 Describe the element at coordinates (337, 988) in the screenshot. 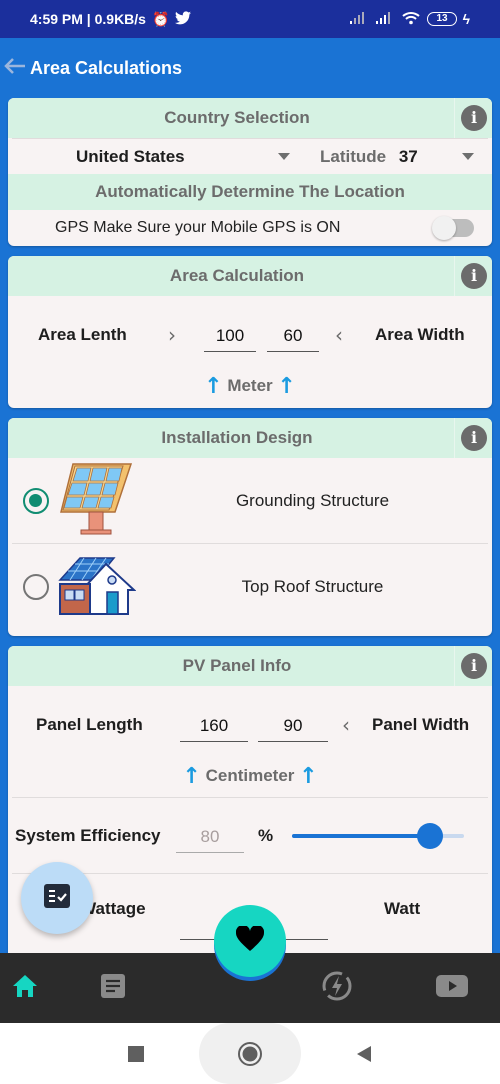

I see `energy-icon` at that location.